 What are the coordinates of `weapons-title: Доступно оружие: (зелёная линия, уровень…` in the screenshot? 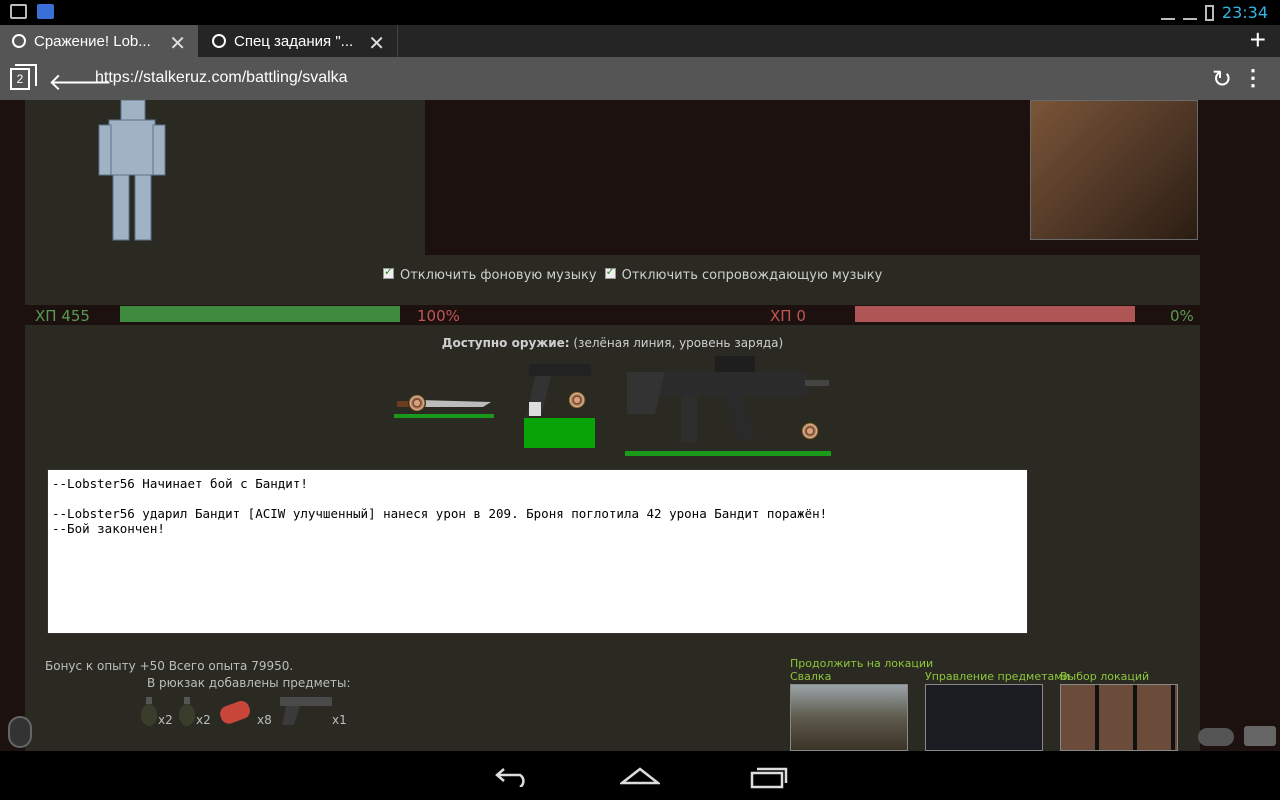 It's located at (612, 343).